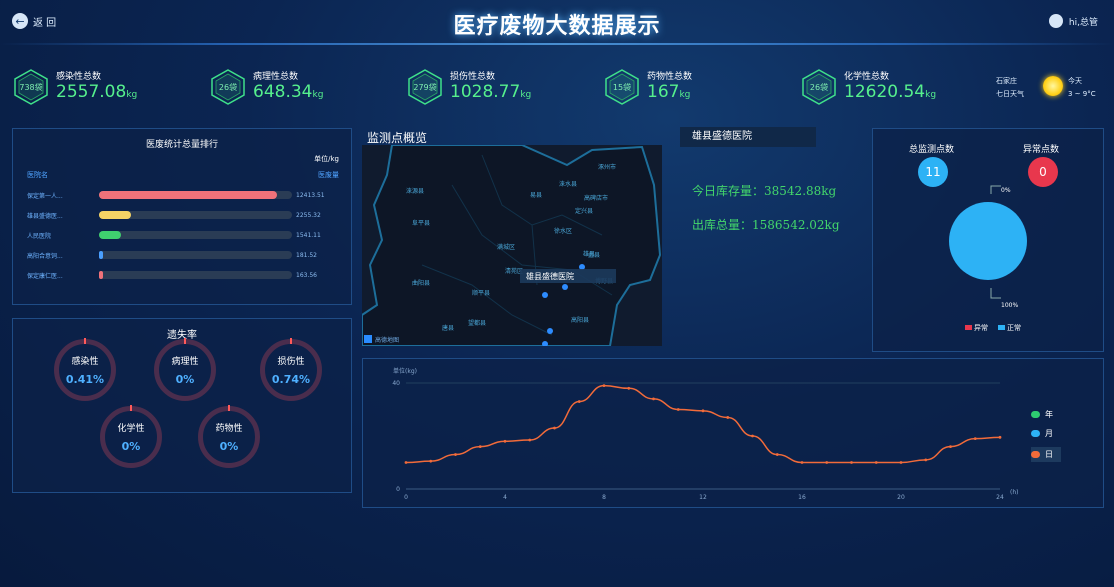  Describe the element at coordinates (981, 328) in the screenshot. I see `legend-abnormal-label: 异常` at that location.